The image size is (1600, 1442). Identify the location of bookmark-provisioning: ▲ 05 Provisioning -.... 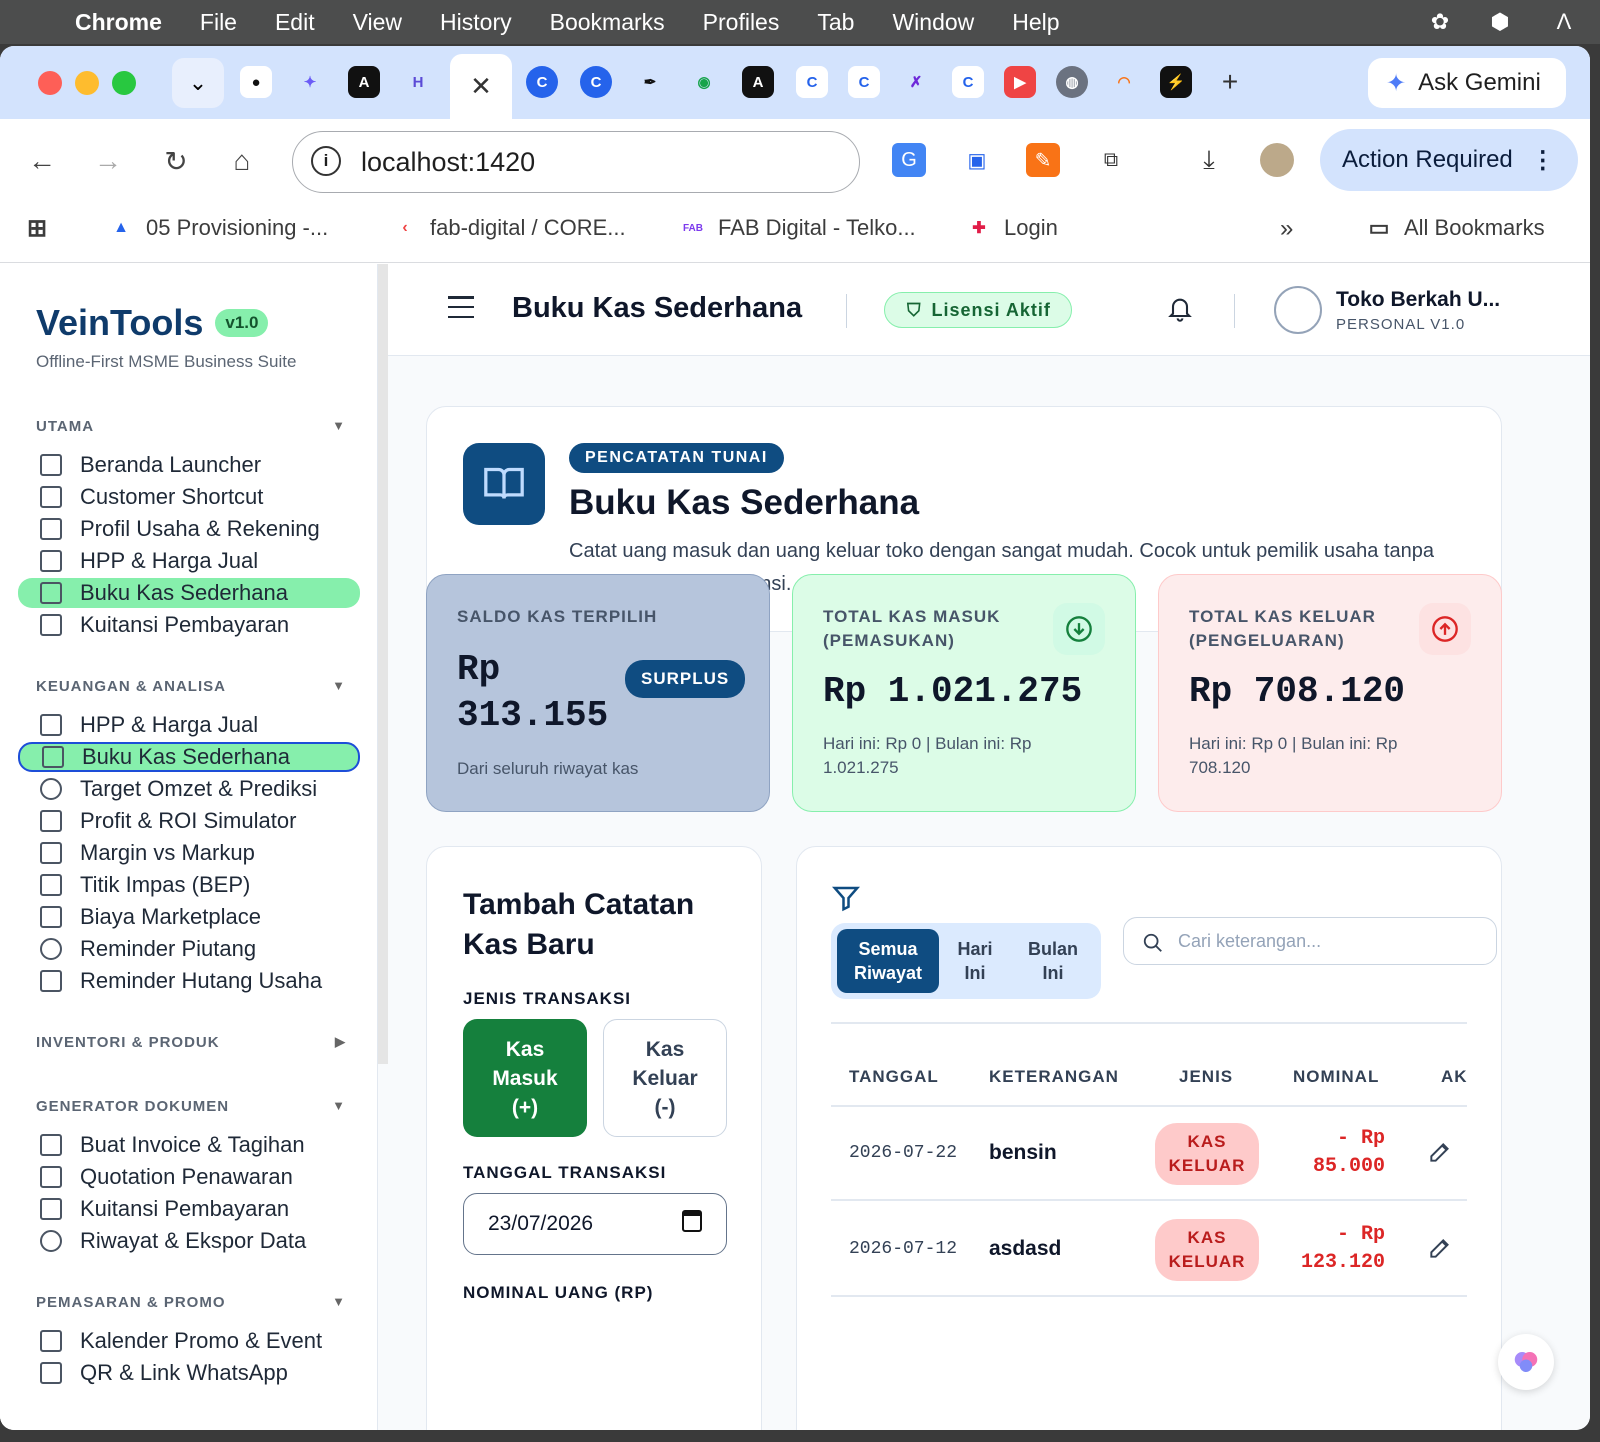
(218, 228).